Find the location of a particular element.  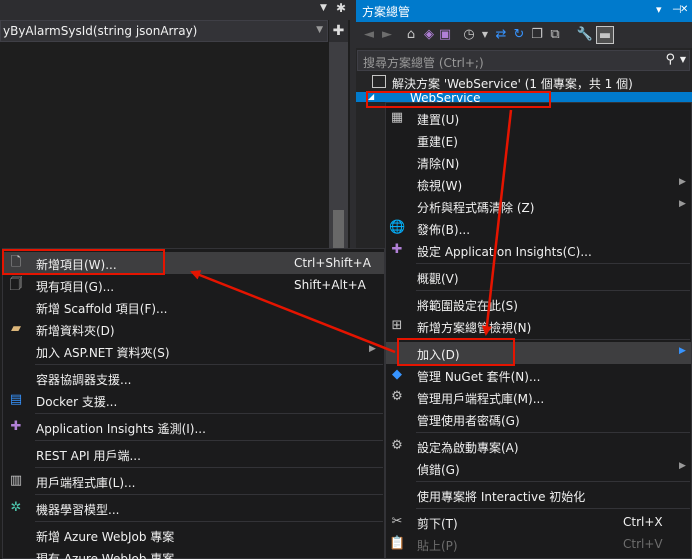

menu-item-new-folder: ▰ 新增資料夾(D) is located at coordinates (193, 329).